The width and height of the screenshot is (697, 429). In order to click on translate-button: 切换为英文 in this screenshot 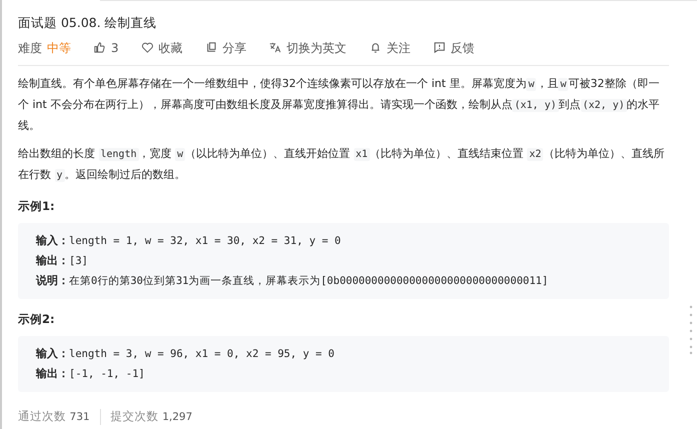, I will do `click(307, 47)`.